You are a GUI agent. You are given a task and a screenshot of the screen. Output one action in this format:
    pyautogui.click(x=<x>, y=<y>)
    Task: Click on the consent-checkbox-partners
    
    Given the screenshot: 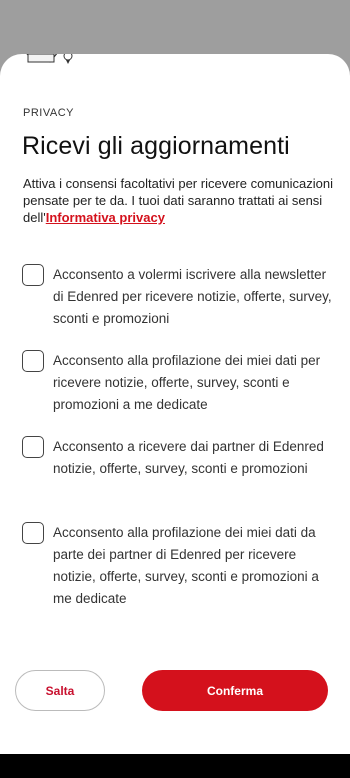 What is the action you would take?
    pyautogui.click(x=33, y=447)
    